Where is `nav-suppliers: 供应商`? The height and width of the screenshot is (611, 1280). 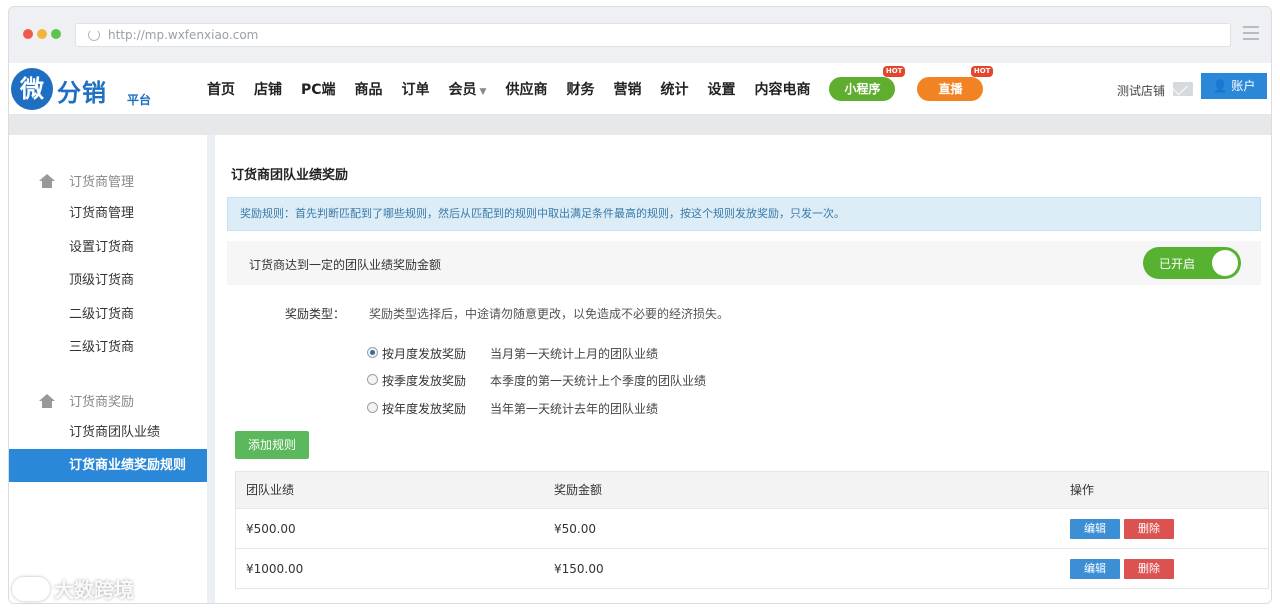 nav-suppliers: 供应商 is located at coordinates (526, 89).